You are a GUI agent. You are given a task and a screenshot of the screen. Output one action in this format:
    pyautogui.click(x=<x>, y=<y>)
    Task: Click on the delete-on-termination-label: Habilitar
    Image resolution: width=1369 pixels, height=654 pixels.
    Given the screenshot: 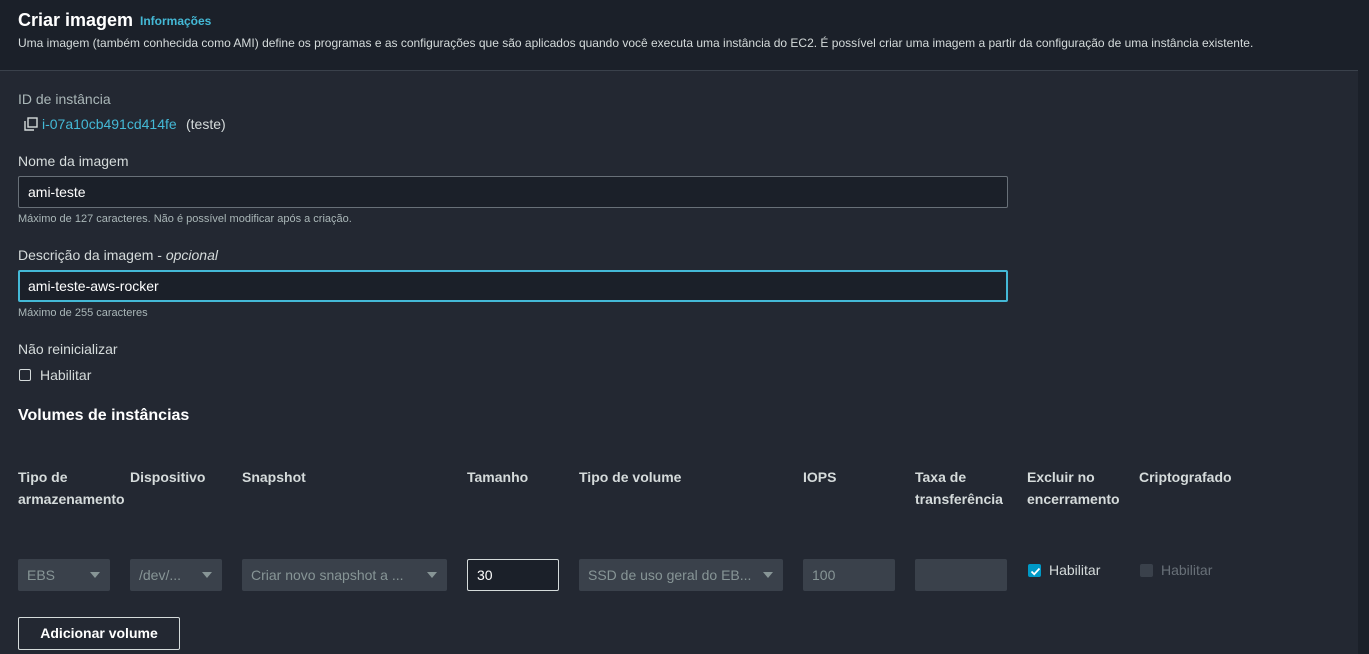 What is the action you would take?
    pyautogui.click(x=1074, y=570)
    